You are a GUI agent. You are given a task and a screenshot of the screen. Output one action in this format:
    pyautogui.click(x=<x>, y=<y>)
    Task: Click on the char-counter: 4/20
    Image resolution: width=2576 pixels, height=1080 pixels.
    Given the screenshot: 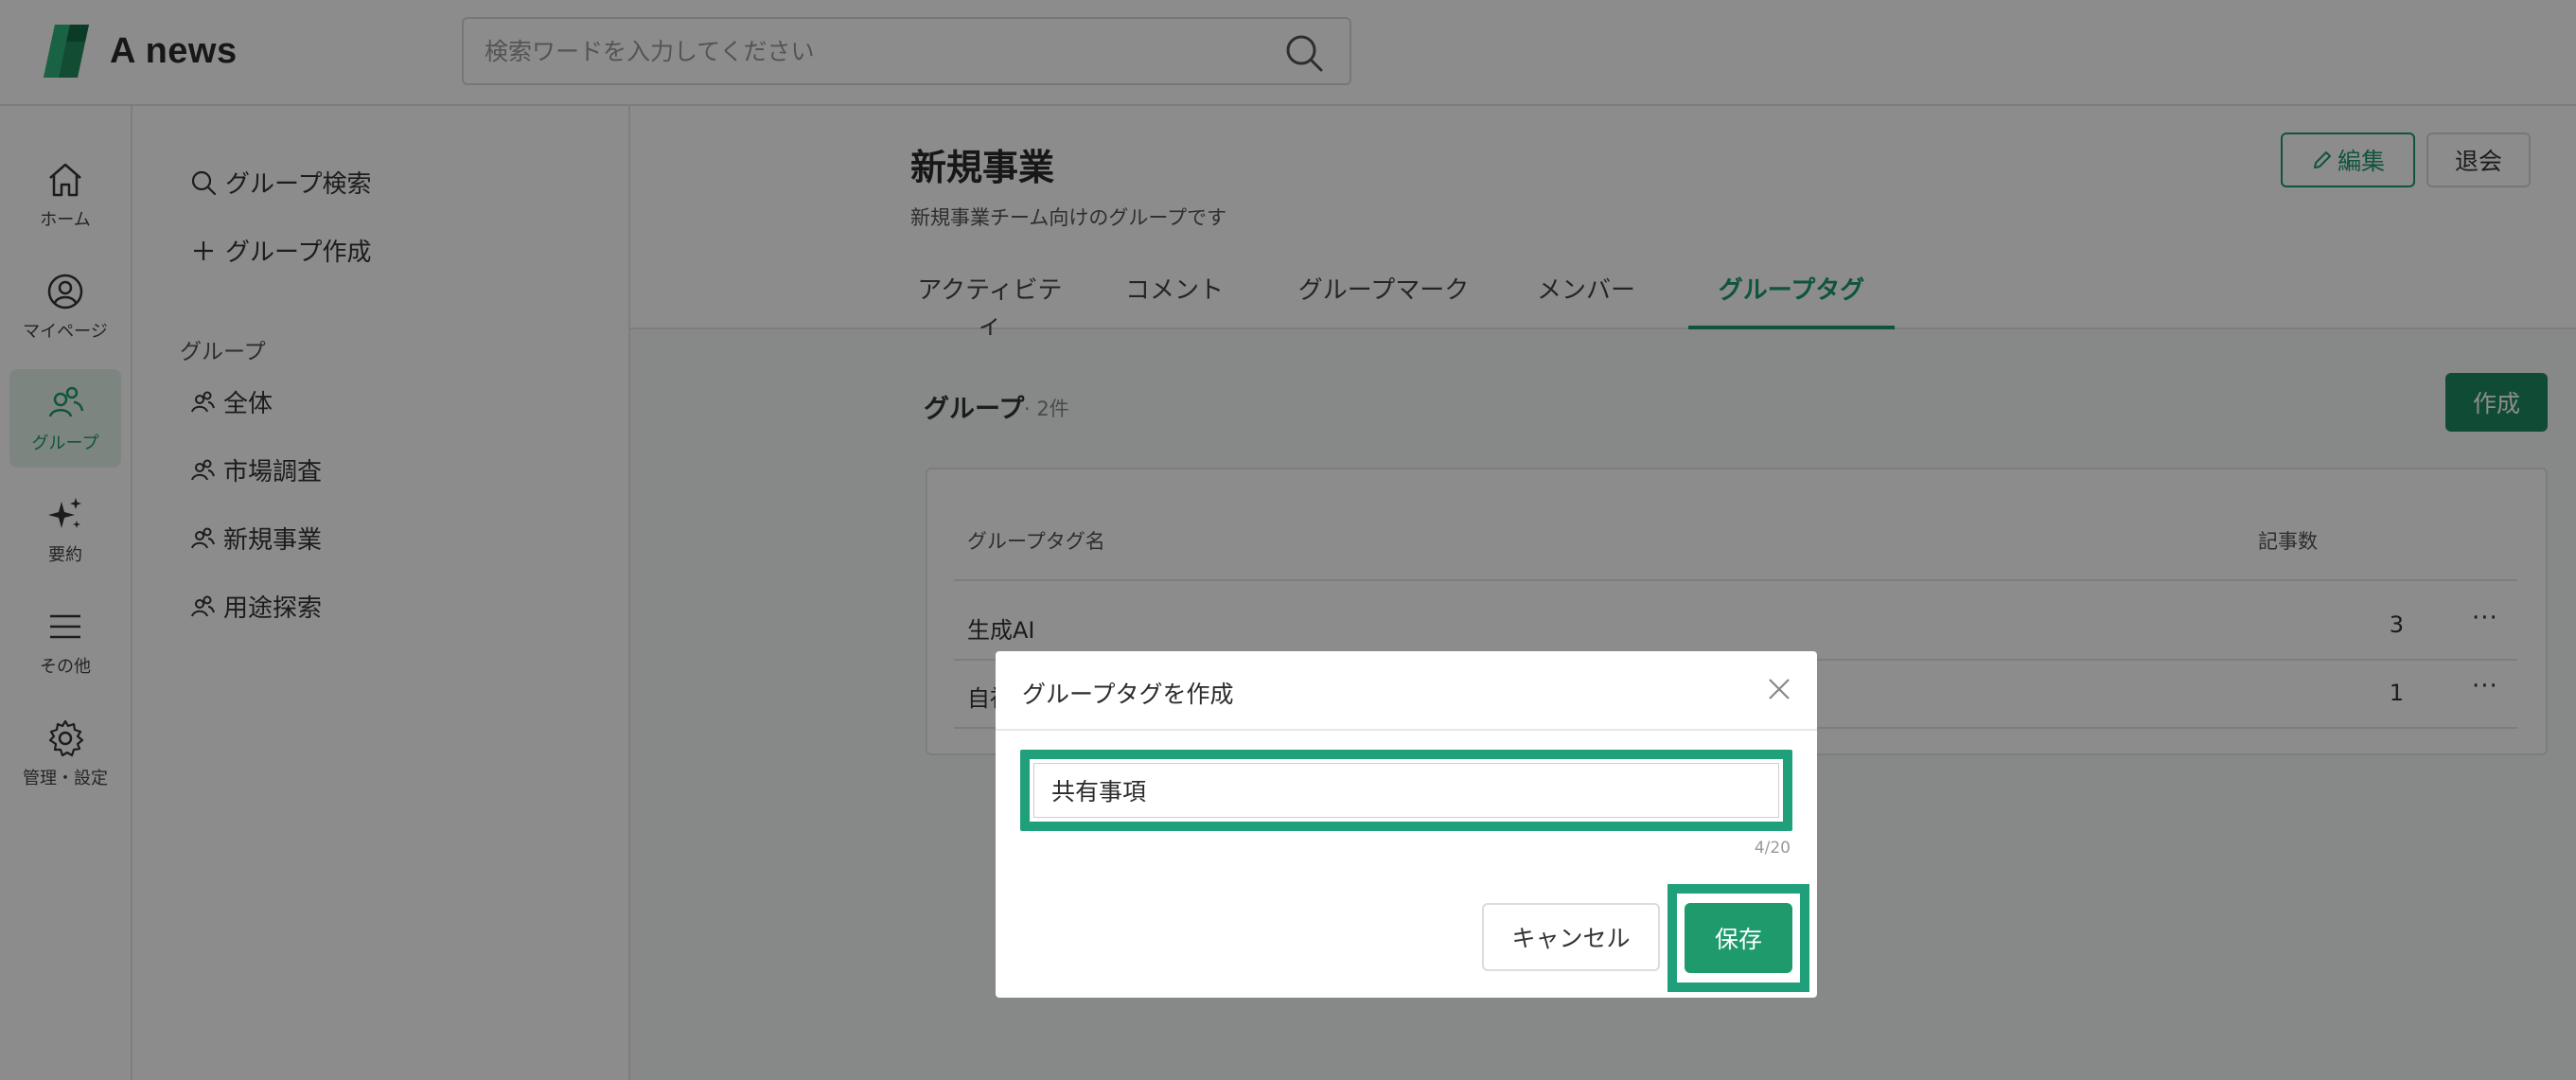 What is the action you would take?
    pyautogui.click(x=1772, y=848)
    